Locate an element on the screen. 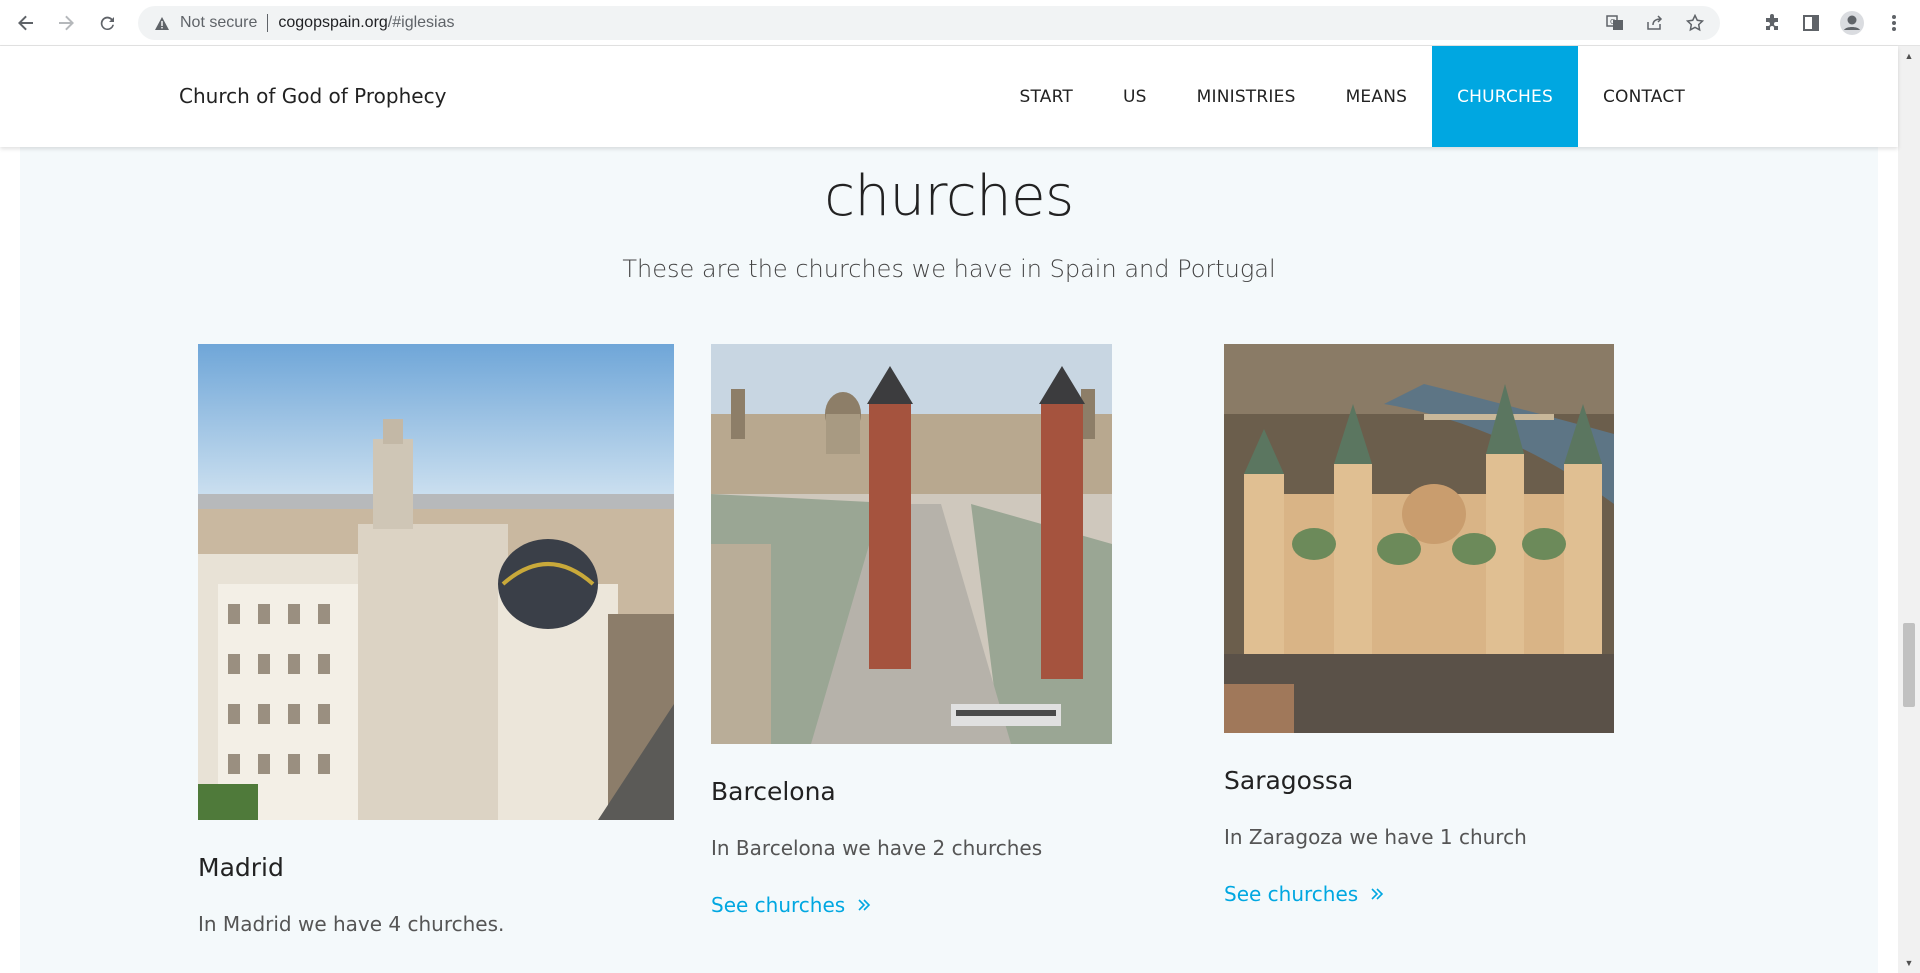 The width and height of the screenshot is (1920, 973). security-label: Not secure is located at coordinates (218, 23).